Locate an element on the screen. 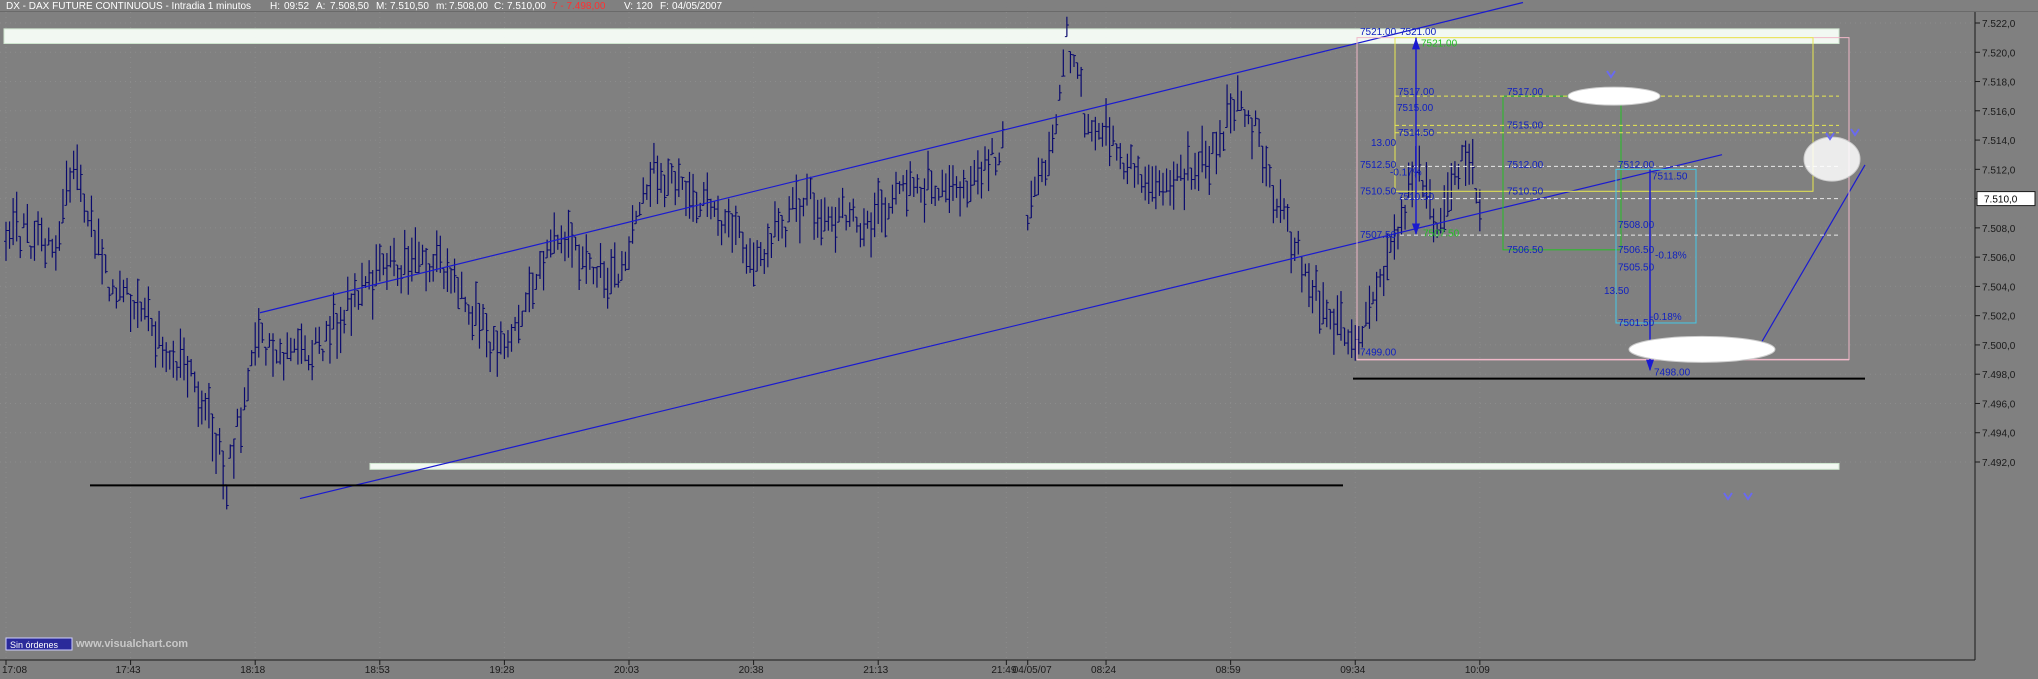 This screenshot has width=2038, height=679. y-tick-label: 7.522,0 is located at coordinates (1999, 24).